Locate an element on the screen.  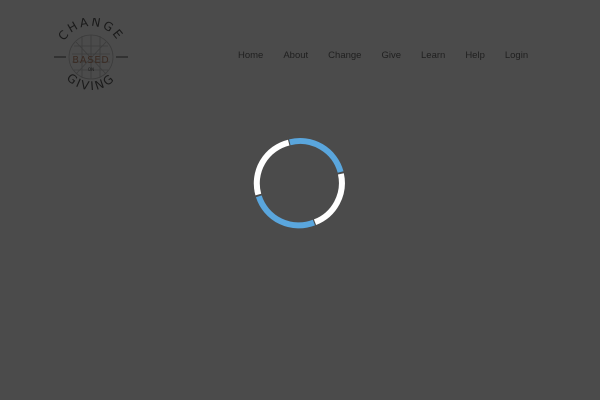
logo-middle-text: BASED is located at coordinates (90, 60).